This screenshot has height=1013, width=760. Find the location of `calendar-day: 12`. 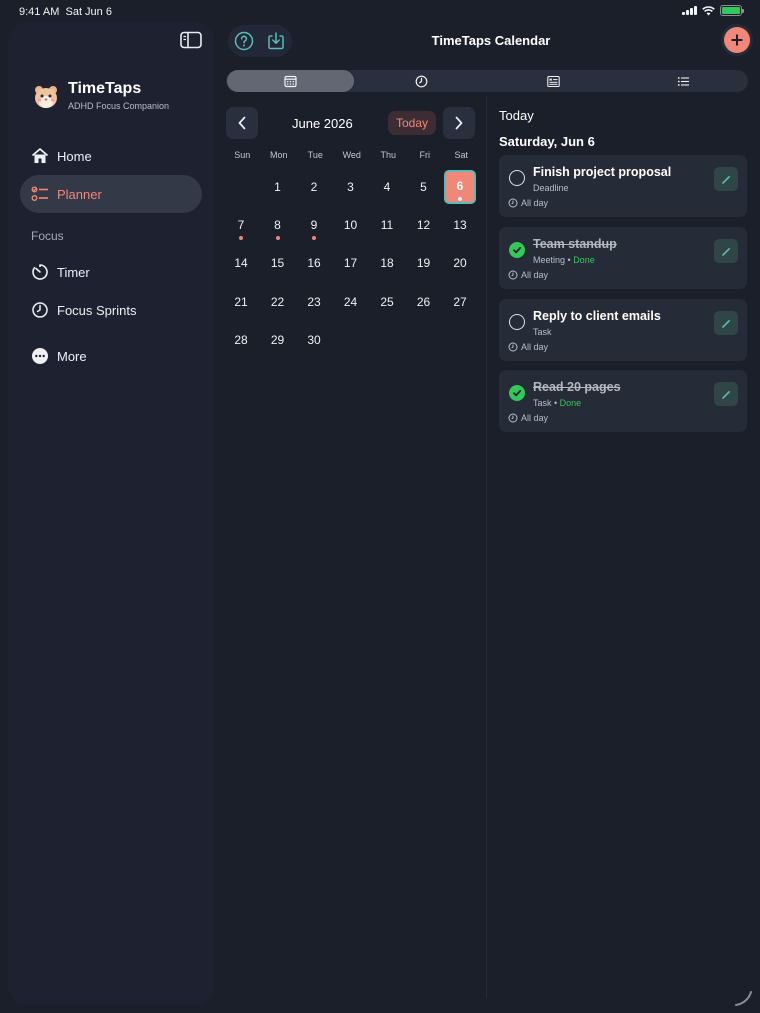

calendar-day: 12 is located at coordinates (424, 225).